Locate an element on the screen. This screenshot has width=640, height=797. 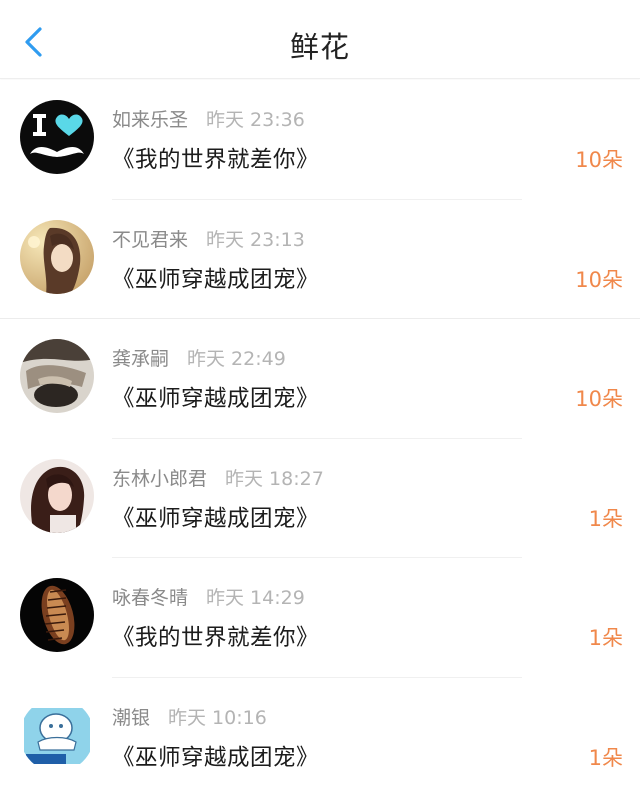
timestamp: 昨天 22:49 is located at coordinates (236, 359).